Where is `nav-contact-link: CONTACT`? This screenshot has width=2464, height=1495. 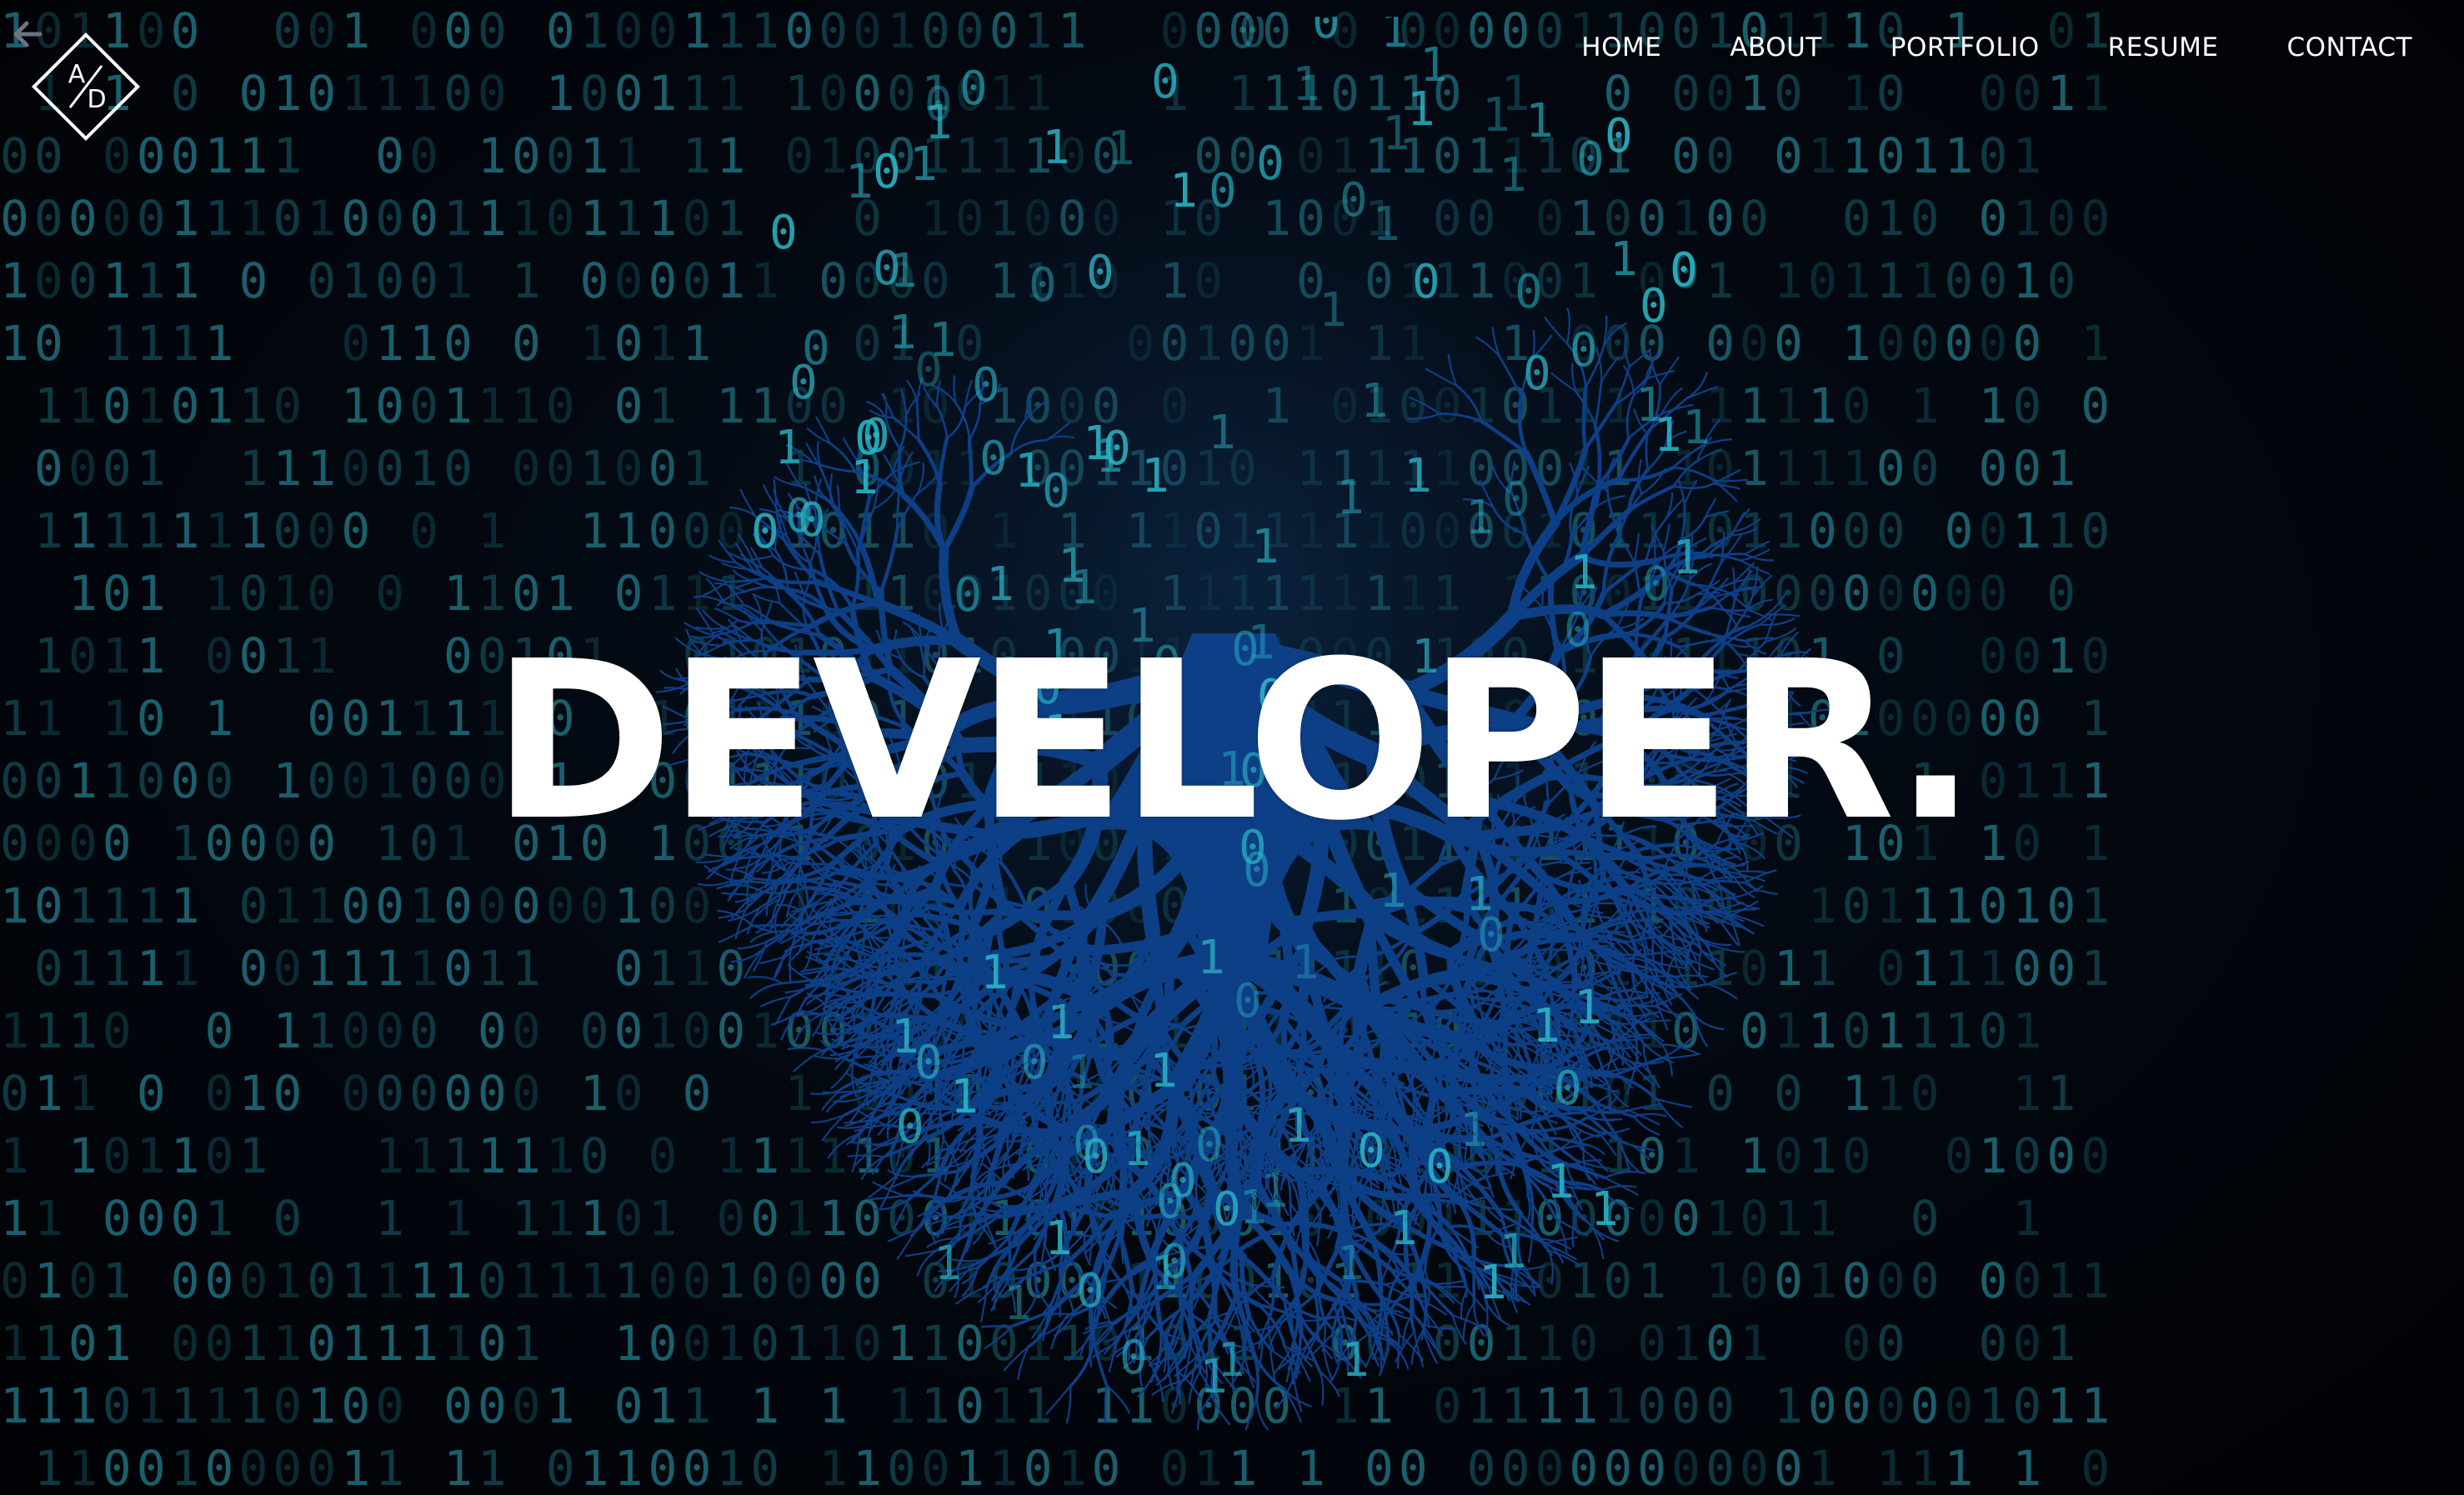
nav-contact-link: CONTACT is located at coordinates (2349, 47).